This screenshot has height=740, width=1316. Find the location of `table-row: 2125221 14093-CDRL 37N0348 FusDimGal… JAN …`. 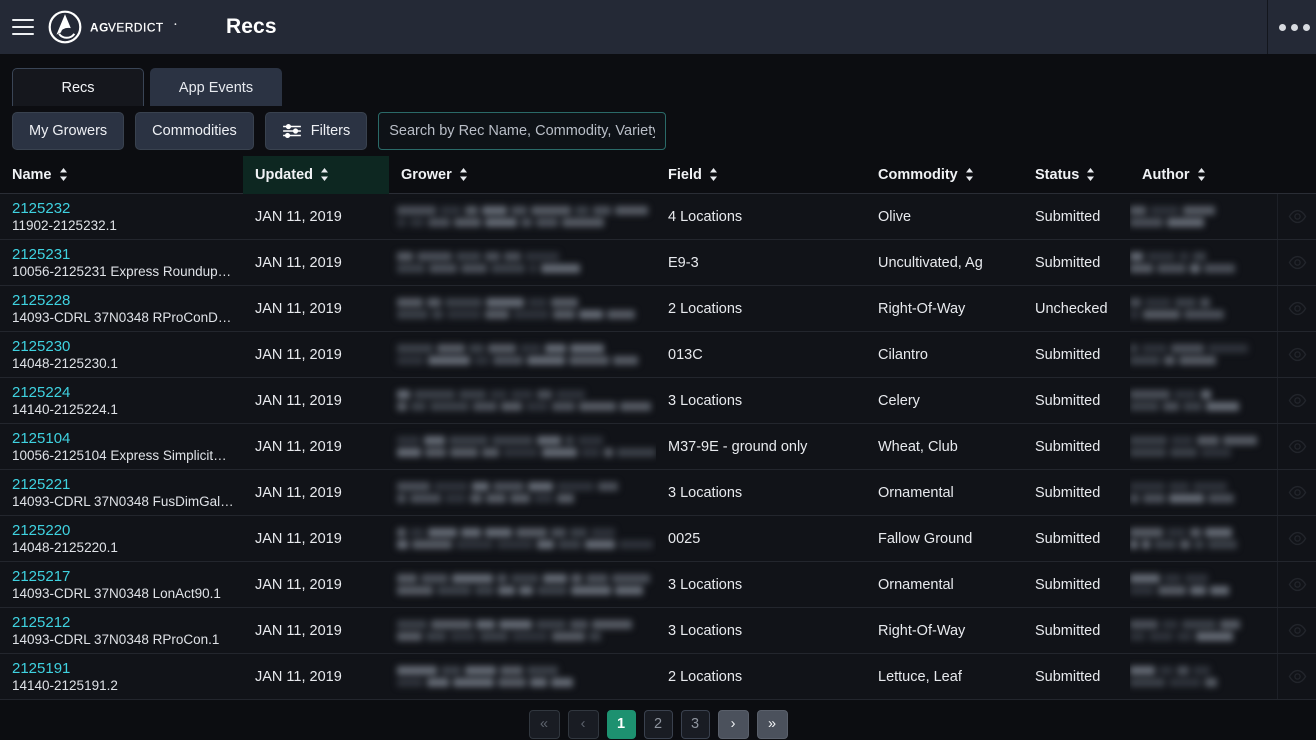

table-row: 2125221 14093-CDRL 37N0348 FusDimGal… JAN … is located at coordinates (658, 493).